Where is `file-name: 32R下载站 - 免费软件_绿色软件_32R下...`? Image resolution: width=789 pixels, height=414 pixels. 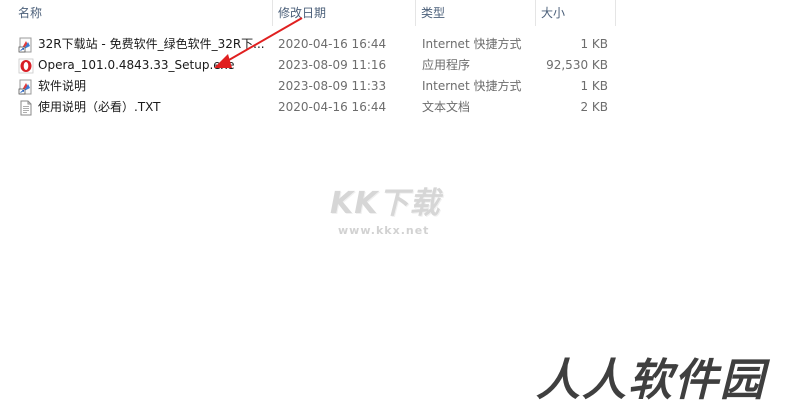
file-name: 32R下载站 - 免费软件_绿色软件_32R下... is located at coordinates (151, 44).